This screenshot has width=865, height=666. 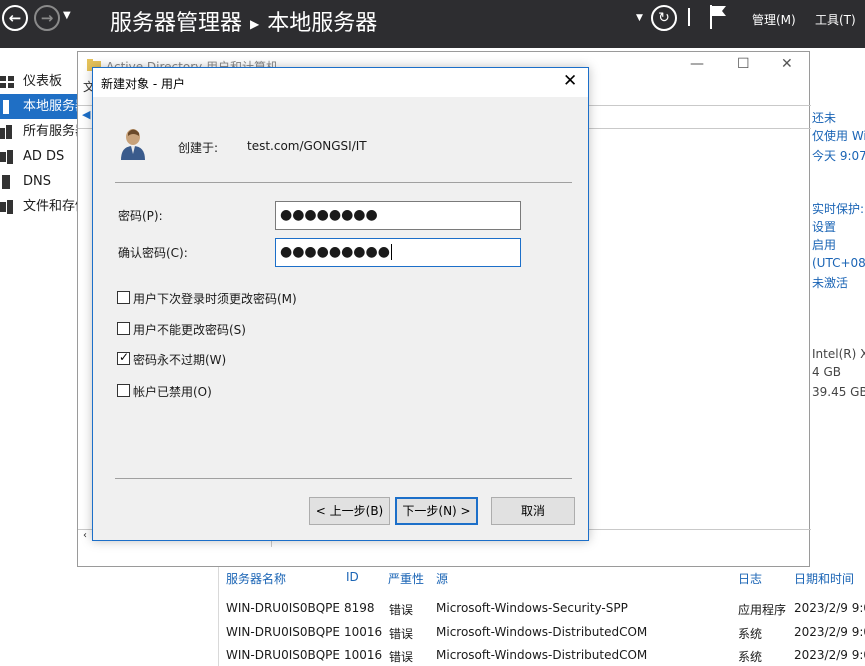 What do you see at coordinates (86, 114) in the screenshot?
I see `ad-back-icon: ◀` at bounding box center [86, 114].